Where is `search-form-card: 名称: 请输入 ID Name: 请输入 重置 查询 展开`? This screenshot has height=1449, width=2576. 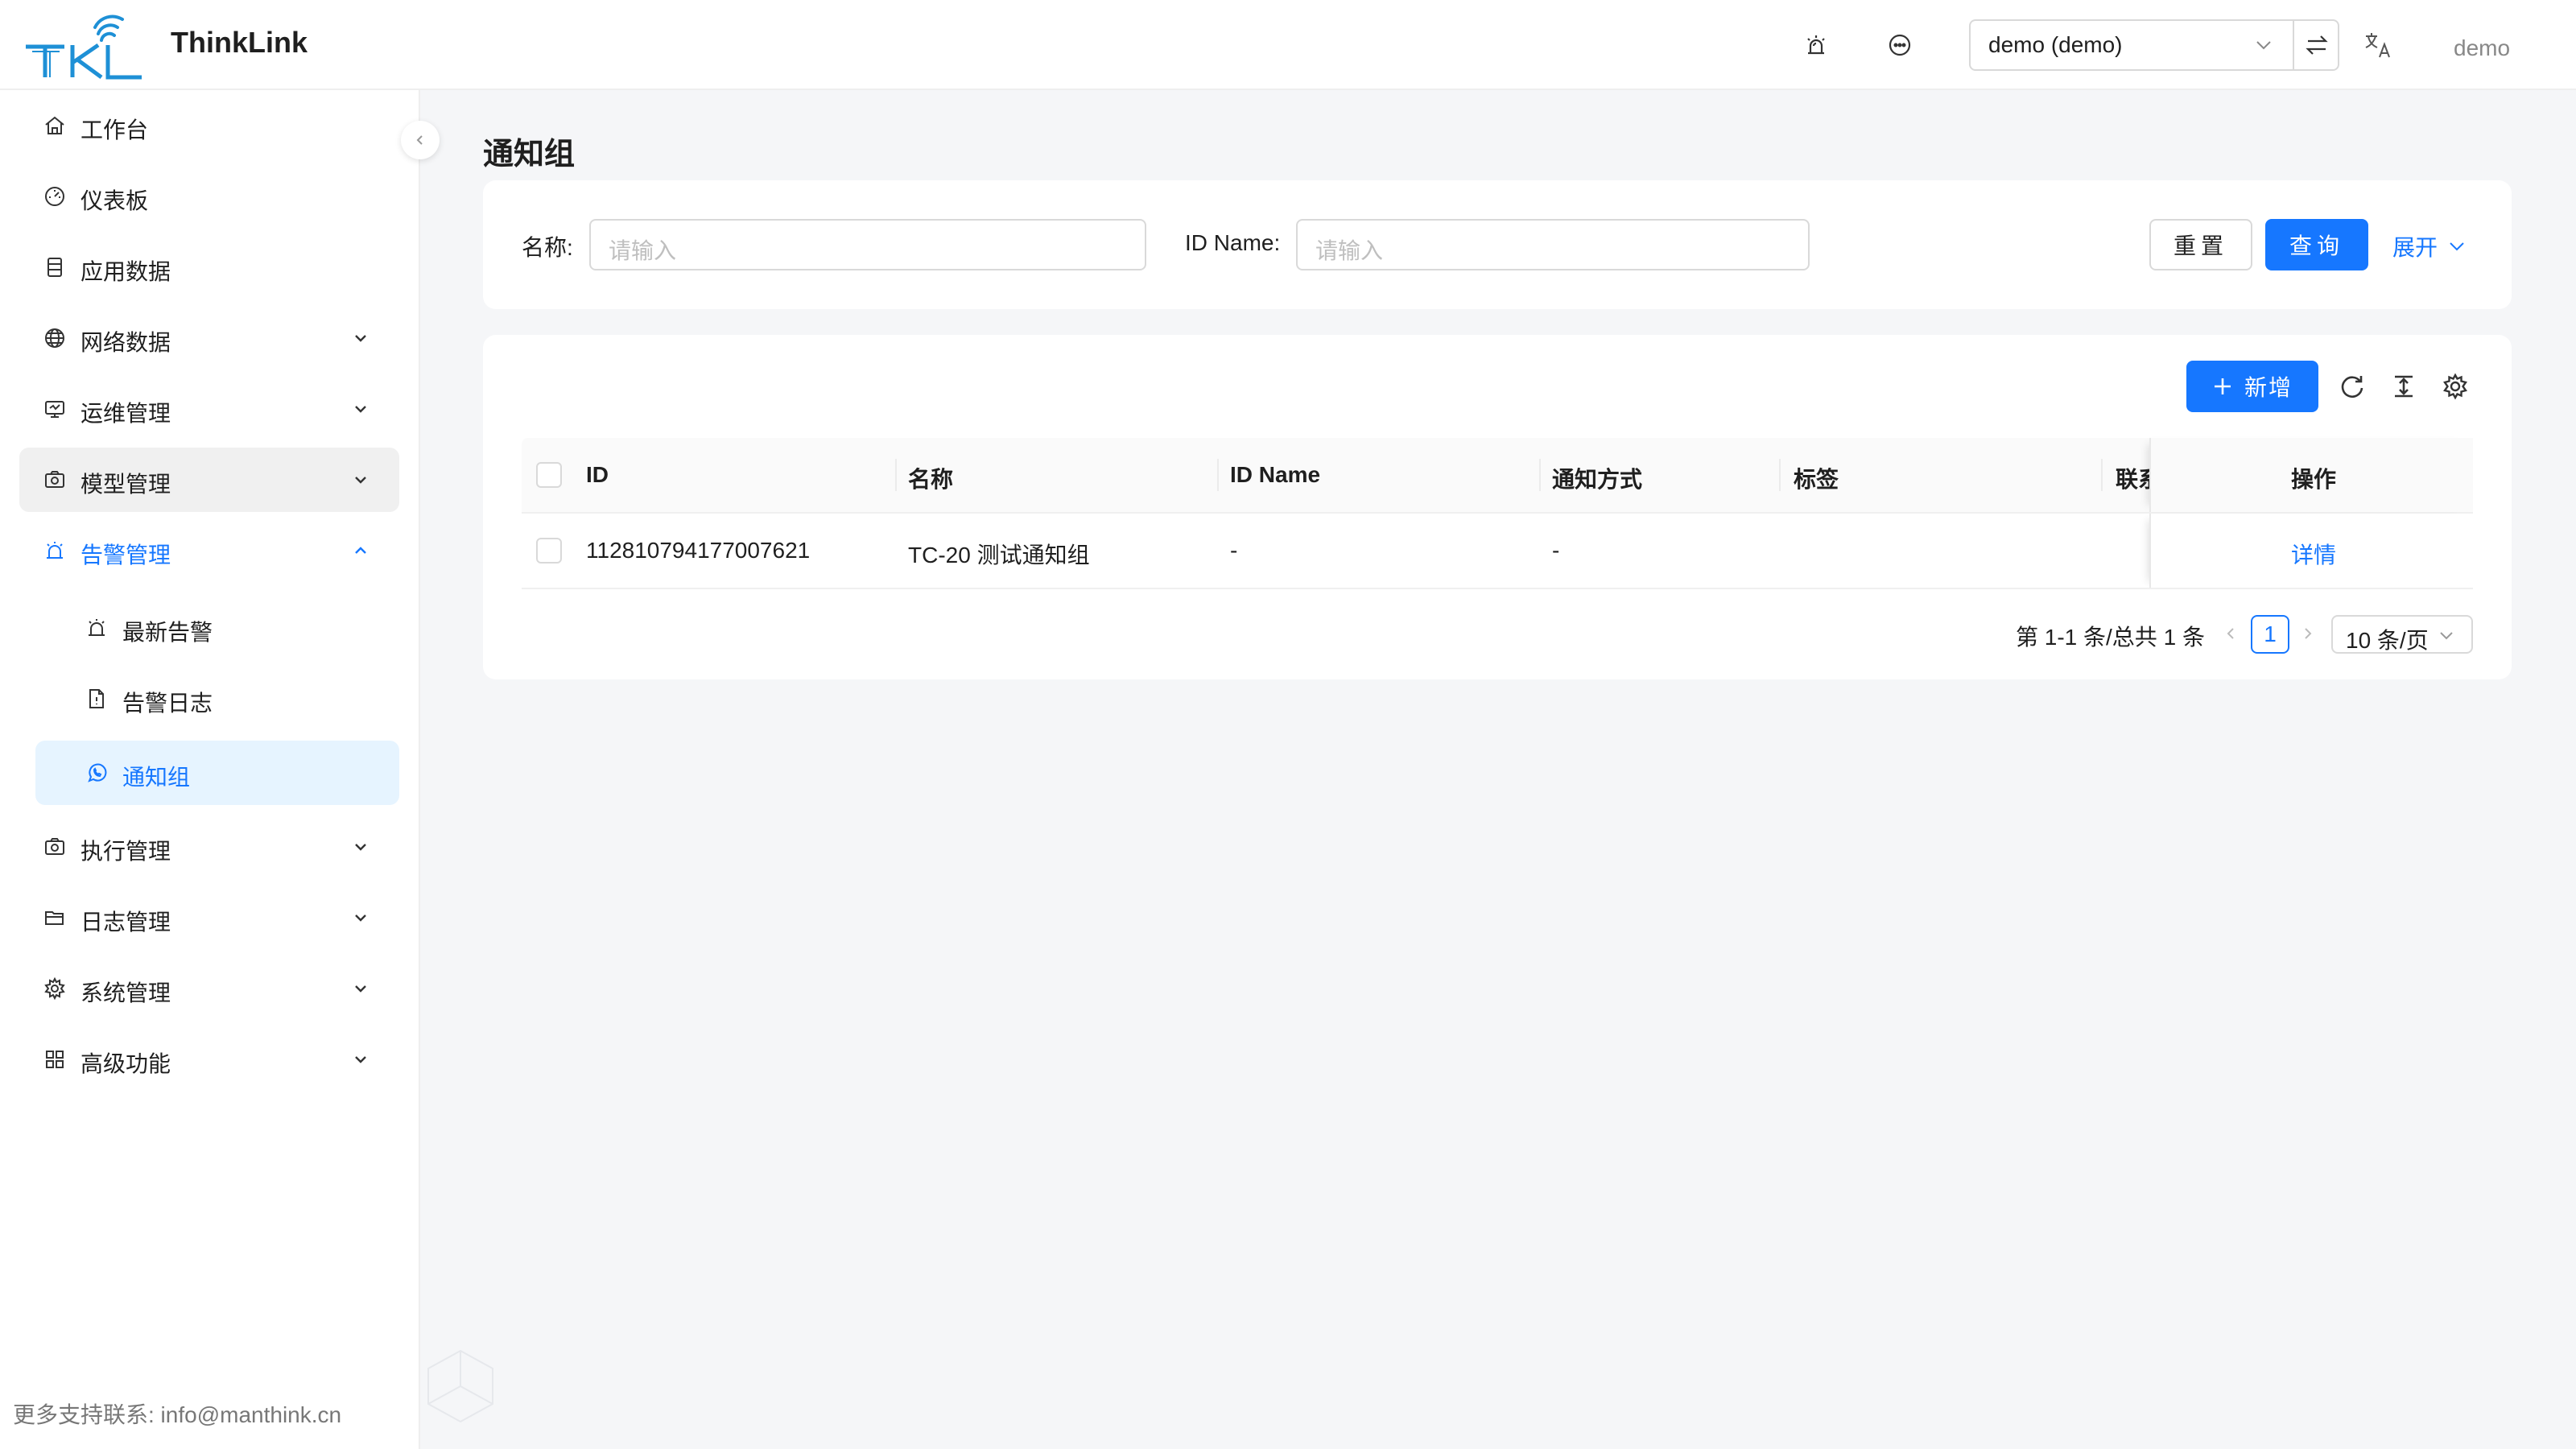 search-form-card: 名称: 请输入 ID Name: 请输入 重置 查询 展开 is located at coordinates (1497, 244).